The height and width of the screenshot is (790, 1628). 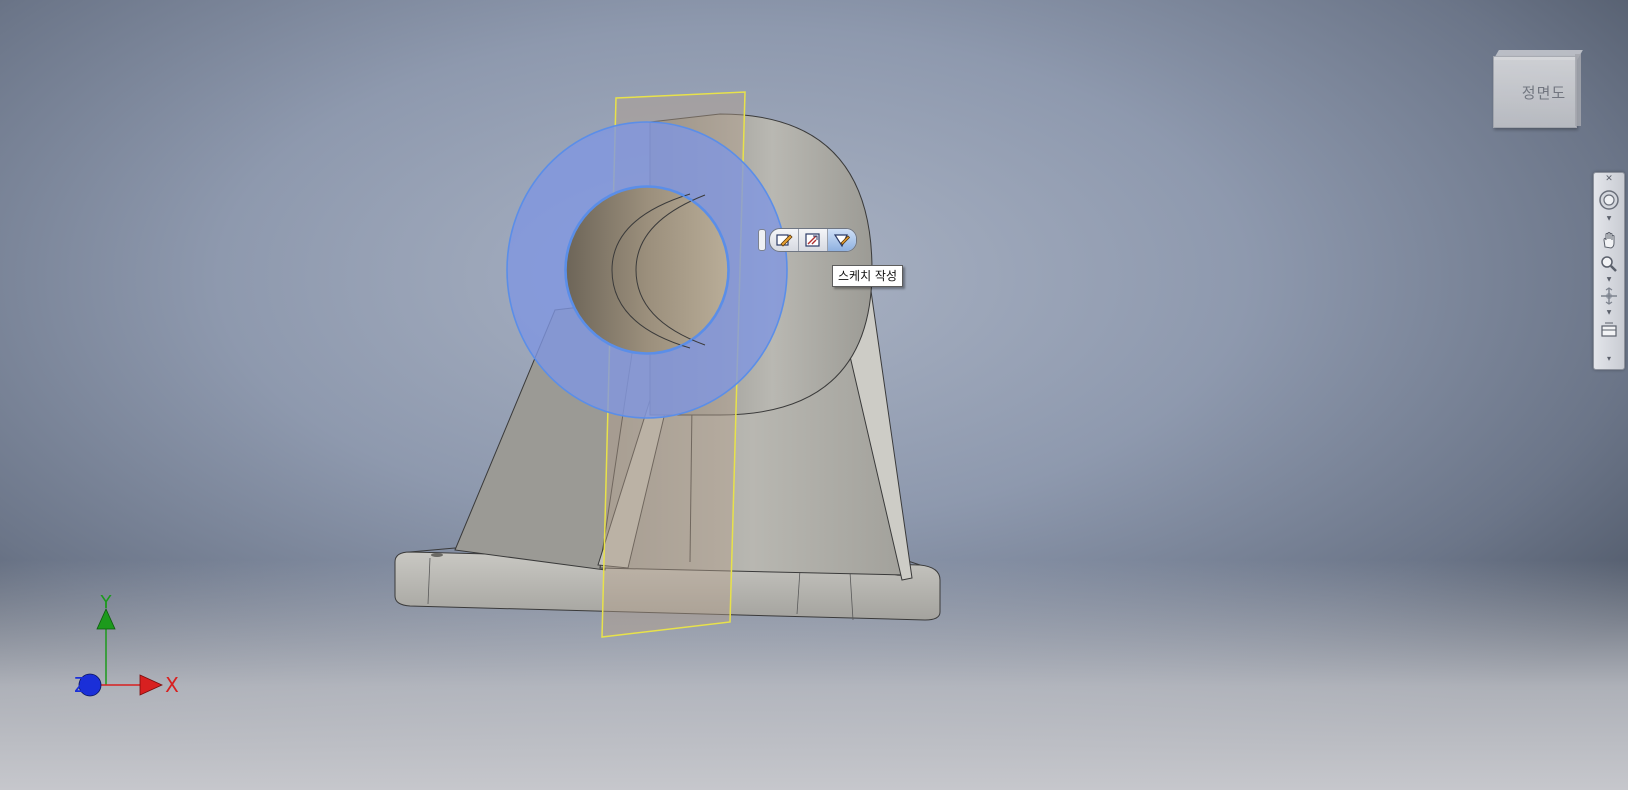 I want to click on orbit-icon, so click(x=1609, y=296).